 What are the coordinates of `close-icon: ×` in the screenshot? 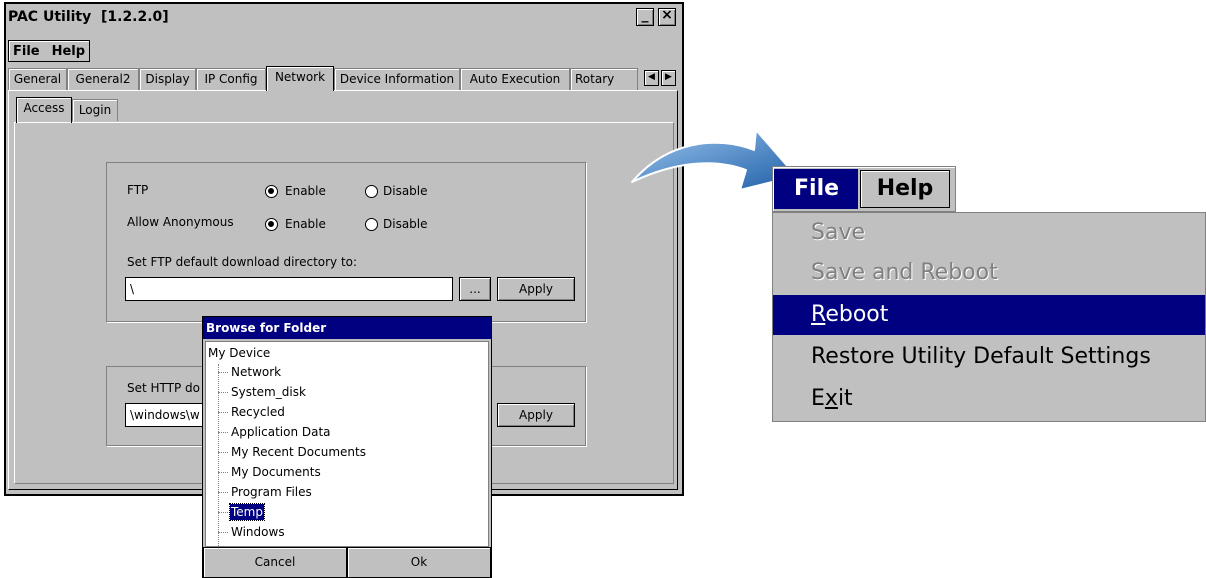 It's located at (667, 15).